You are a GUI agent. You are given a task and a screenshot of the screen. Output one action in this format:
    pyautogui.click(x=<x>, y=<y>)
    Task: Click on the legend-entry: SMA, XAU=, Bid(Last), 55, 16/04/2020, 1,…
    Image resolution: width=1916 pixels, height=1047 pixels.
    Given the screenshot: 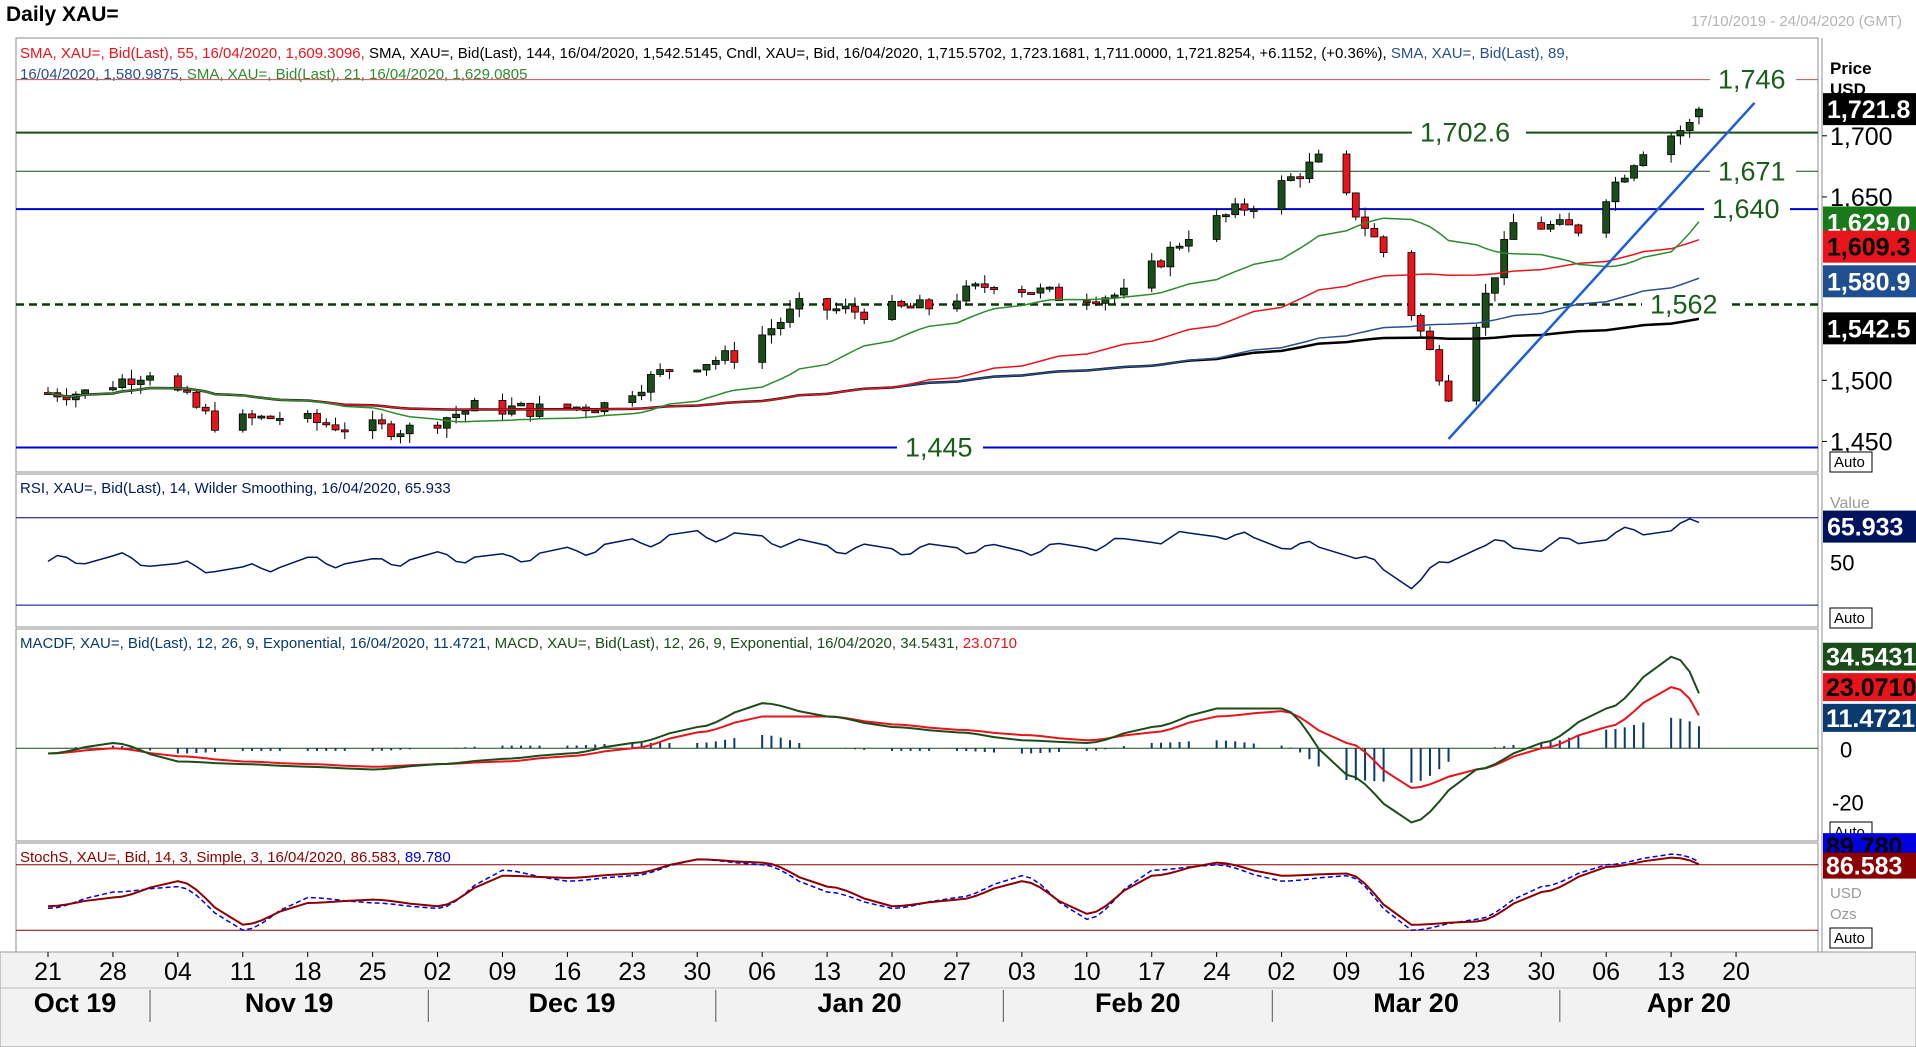 What is the action you would take?
    pyautogui.click(x=194, y=53)
    